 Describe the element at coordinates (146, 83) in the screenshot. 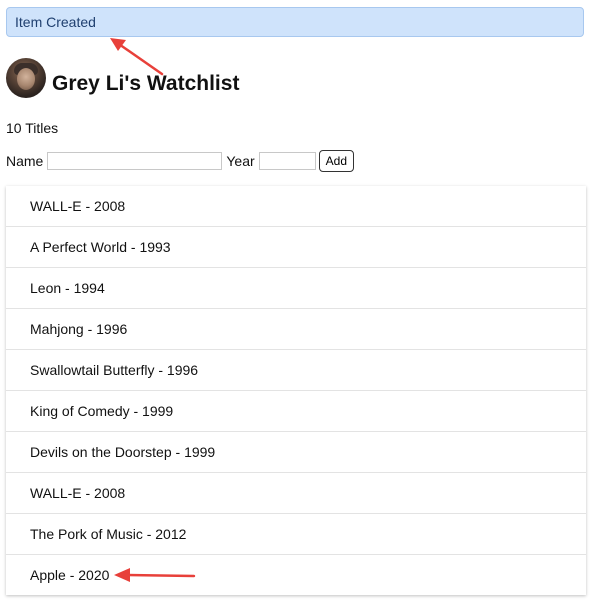

I see `page-title: Grey Li's Watchlist` at that location.